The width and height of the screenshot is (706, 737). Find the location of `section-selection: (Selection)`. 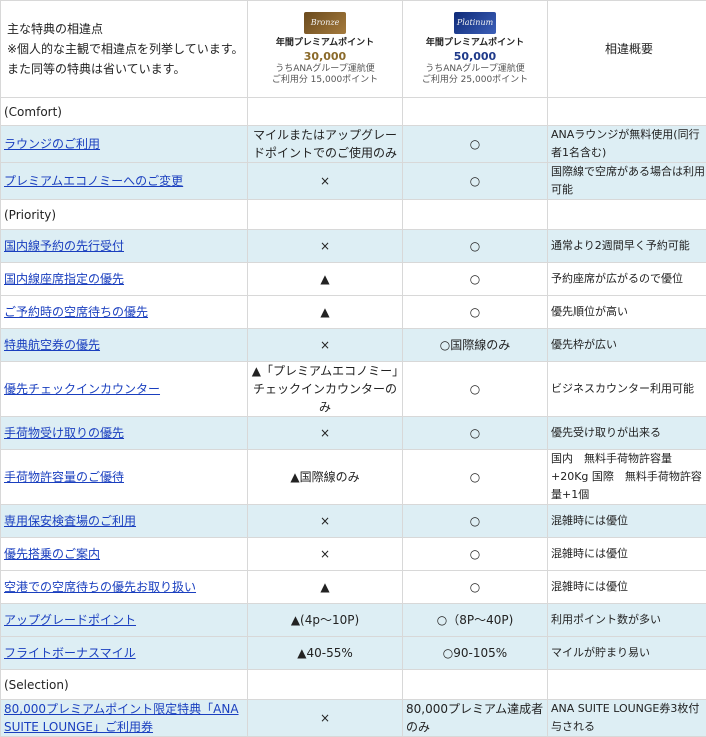

section-selection: (Selection) is located at coordinates (124, 685).